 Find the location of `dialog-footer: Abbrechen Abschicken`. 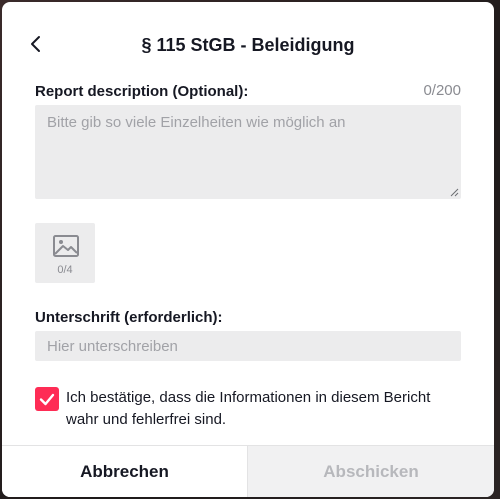

dialog-footer: Abbrechen Abschicken is located at coordinates (248, 471).